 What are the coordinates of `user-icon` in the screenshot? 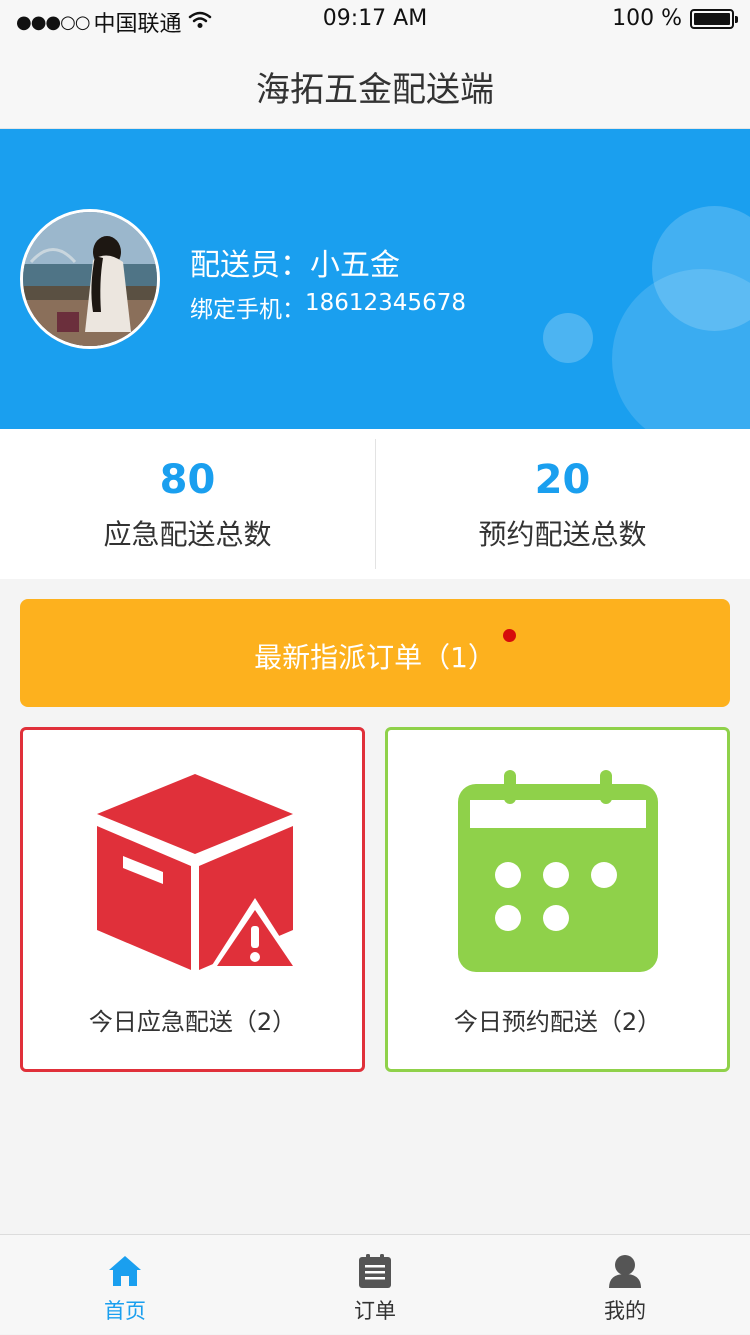 It's located at (625, 1271).